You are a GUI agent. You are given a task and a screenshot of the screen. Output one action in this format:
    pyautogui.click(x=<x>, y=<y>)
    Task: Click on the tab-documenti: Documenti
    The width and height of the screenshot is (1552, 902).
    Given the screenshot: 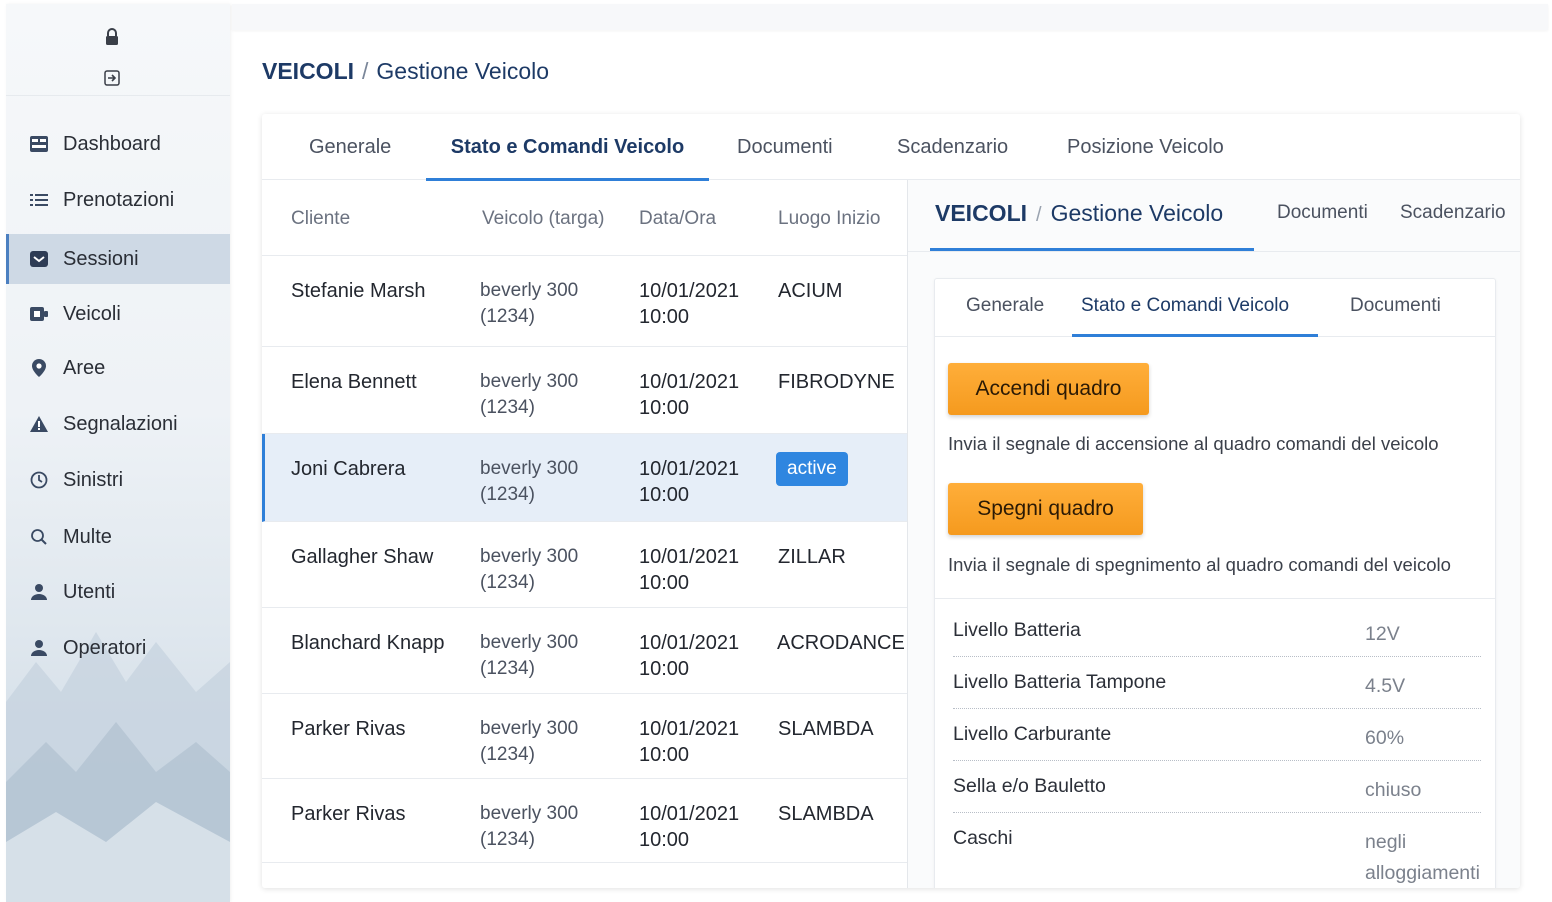 What is the action you would take?
    pyautogui.click(x=785, y=147)
    